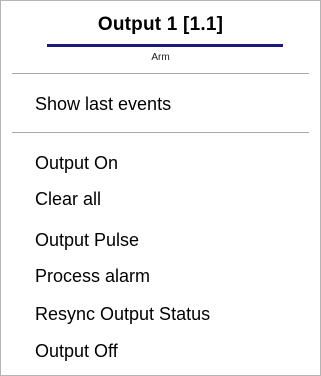 Image resolution: width=321 pixels, height=376 pixels. I want to click on menu-item-output-on: Output On, so click(170, 163).